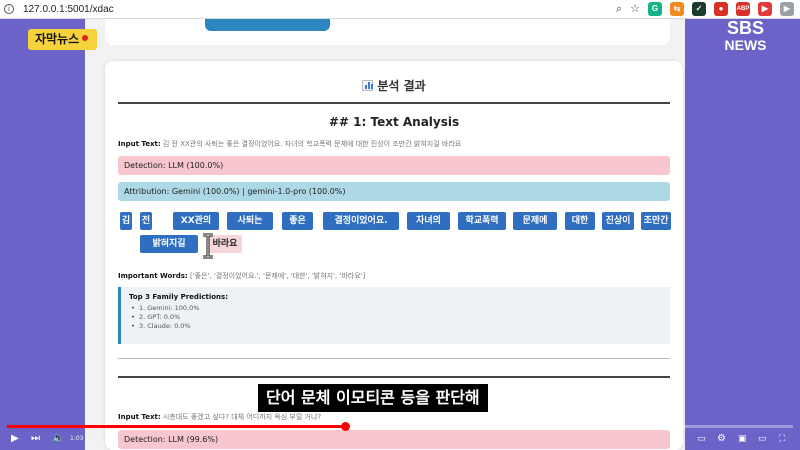 The width and height of the screenshot is (800, 450). Describe the element at coordinates (400, 9) in the screenshot. I see `browser-toolbar: i 127.0.0.1:5001/xdac ⌕ ☆ G ⇆ ✓ ● ABP ▶ ▶` at that location.